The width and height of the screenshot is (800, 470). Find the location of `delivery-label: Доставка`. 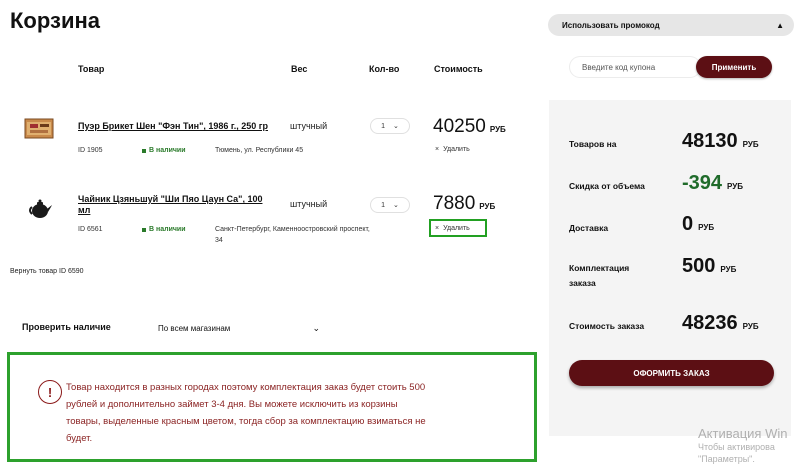

delivery-label: Доставка is located at coordinates (589, 228).